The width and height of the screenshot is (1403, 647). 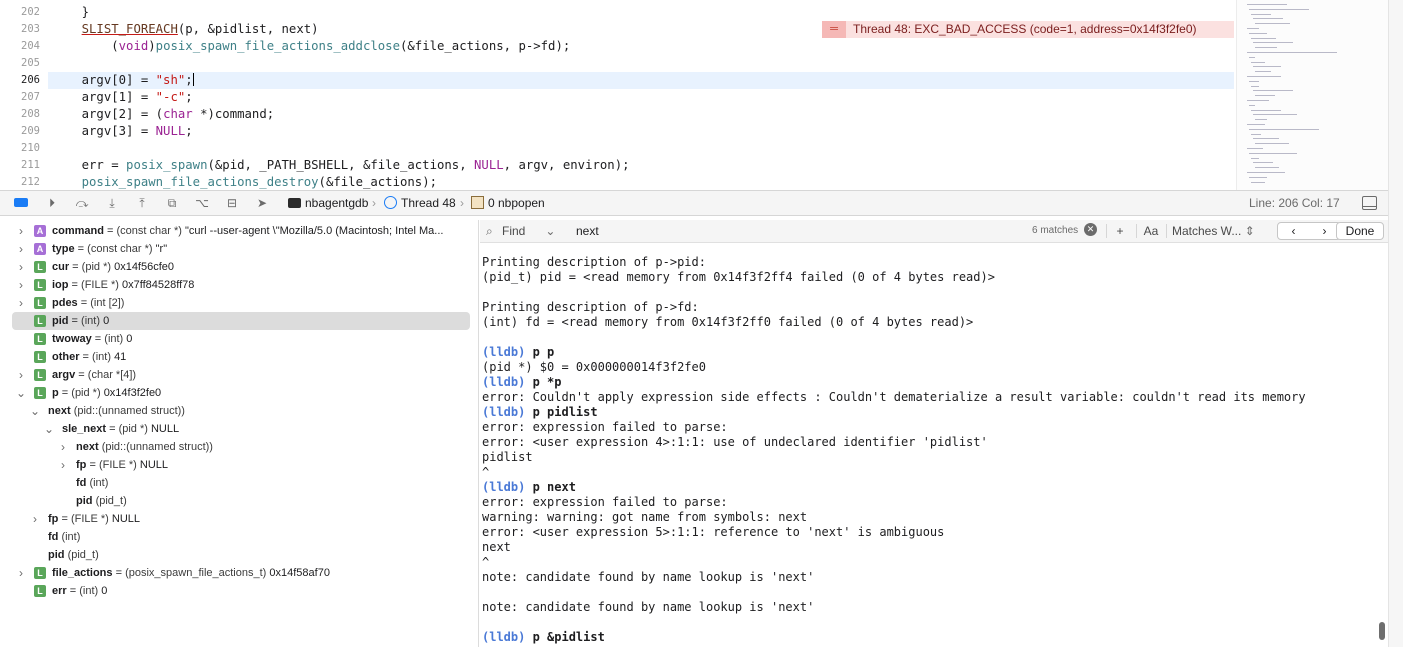 I want to click on variable-text: iop = (FILE *) 0x7ff84528ff78, so click(x=123, y=285).